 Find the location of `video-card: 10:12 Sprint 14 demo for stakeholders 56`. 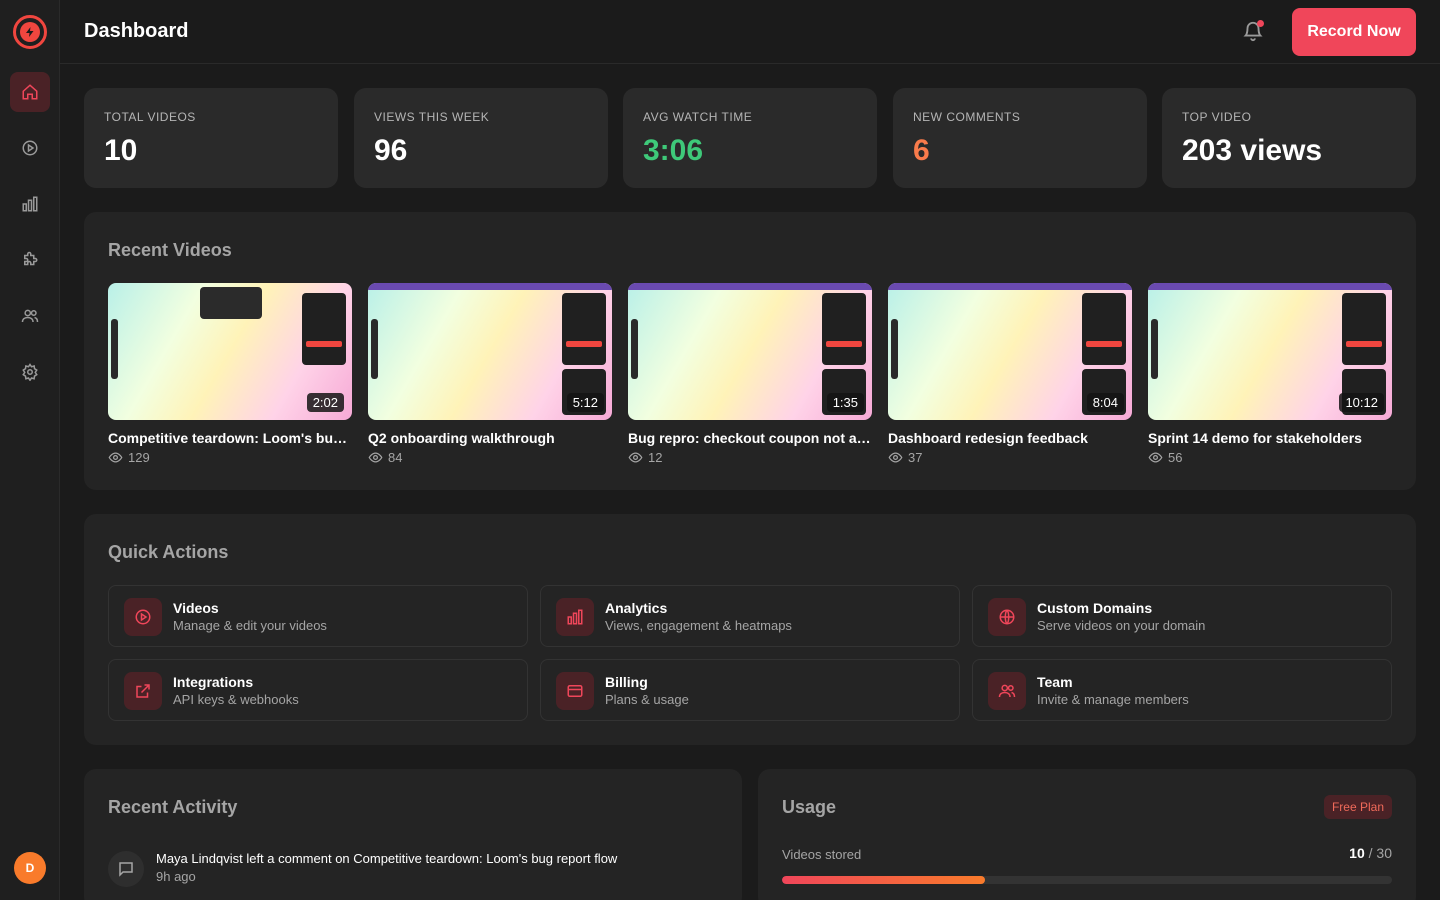

video-card: 10:12 Sprint 14 demo for stakeholders 56 is located at coordinates (1270, 374).